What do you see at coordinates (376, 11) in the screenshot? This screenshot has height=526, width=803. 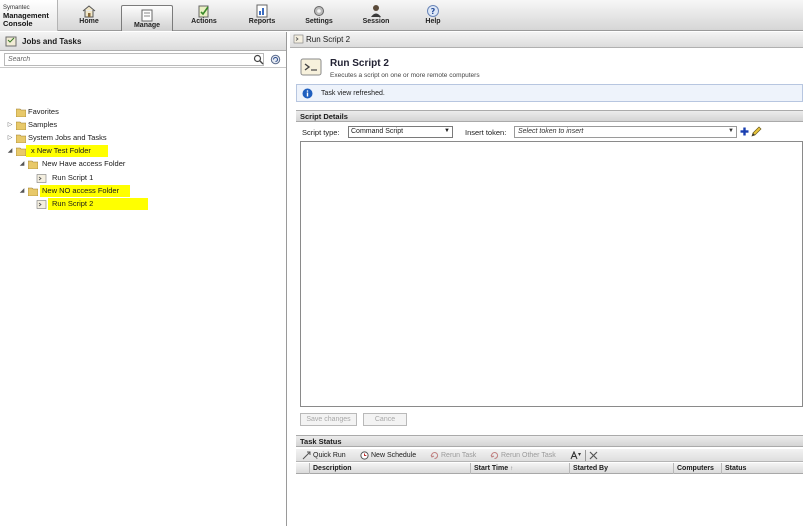 I see `session-icon` at bounding box center [376, 11].